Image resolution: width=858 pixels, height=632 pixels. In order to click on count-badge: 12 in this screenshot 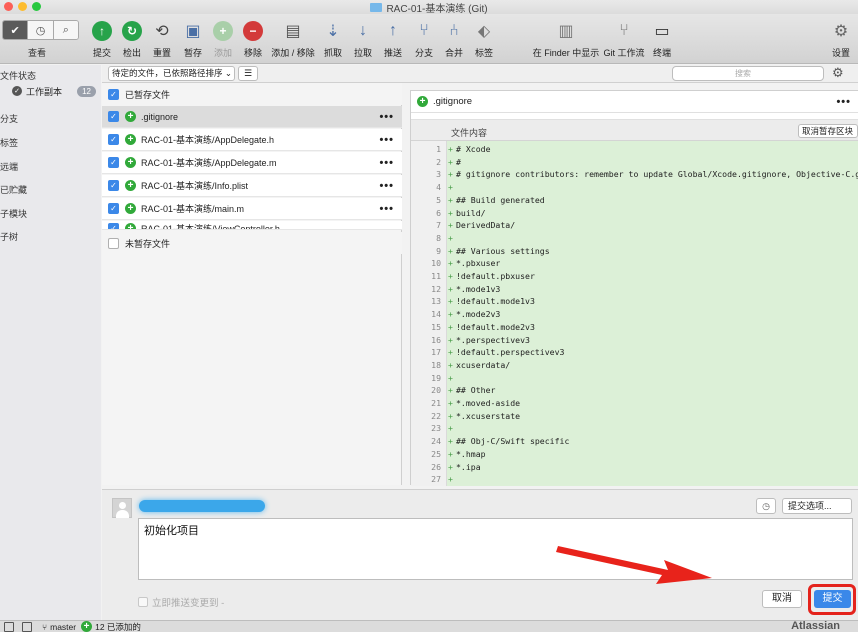, I will do `click(86, 91)`.